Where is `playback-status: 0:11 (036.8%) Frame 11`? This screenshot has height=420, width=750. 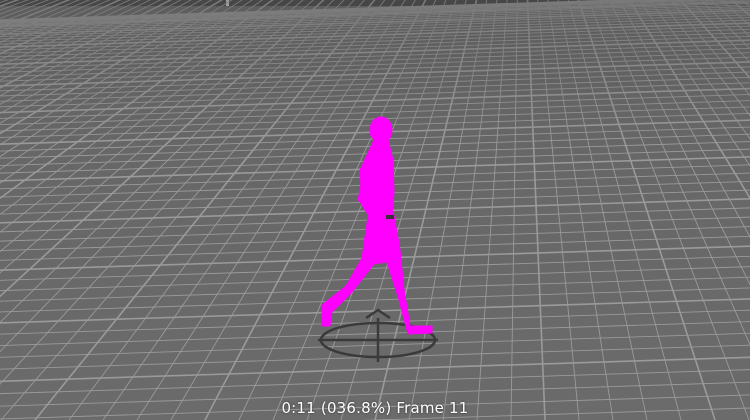 playback-status: 0:11 (036.8%) Frame 11 is located at coordinates (375, 408).